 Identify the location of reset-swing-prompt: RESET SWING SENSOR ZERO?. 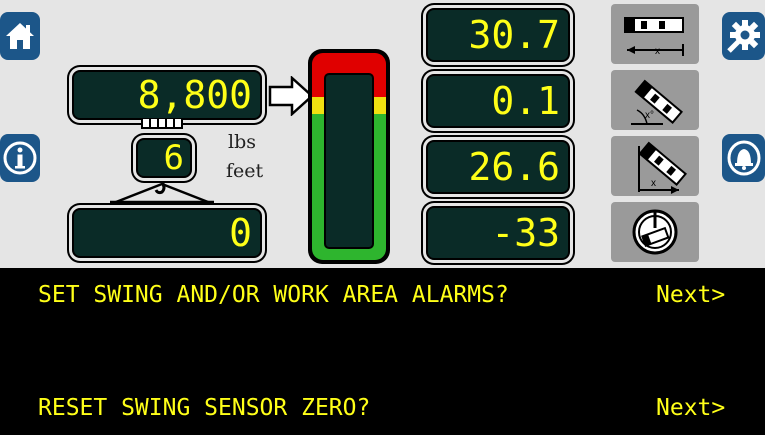
(204, 408).